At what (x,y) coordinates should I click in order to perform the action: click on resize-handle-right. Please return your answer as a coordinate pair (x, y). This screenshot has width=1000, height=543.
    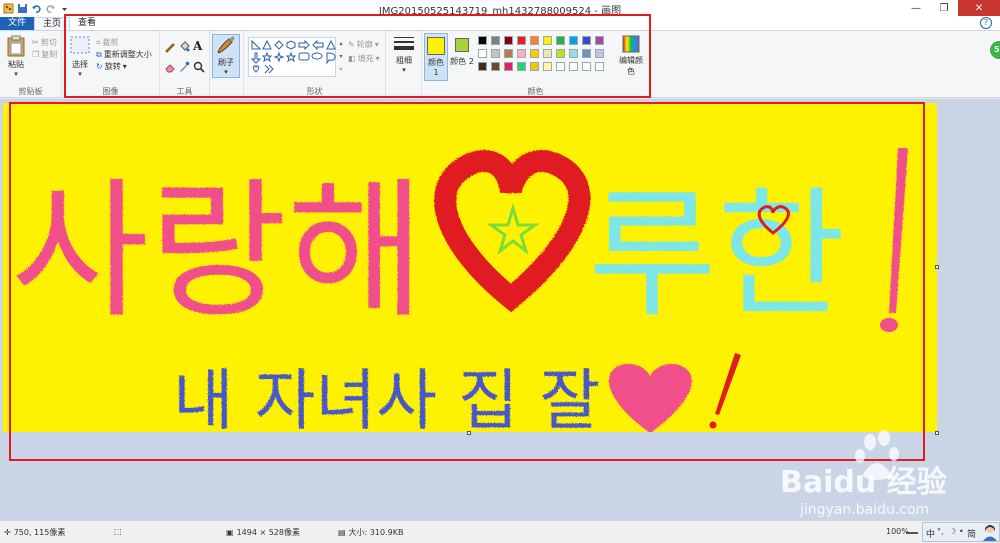
    Looking at the image, I should click on (937, 267).